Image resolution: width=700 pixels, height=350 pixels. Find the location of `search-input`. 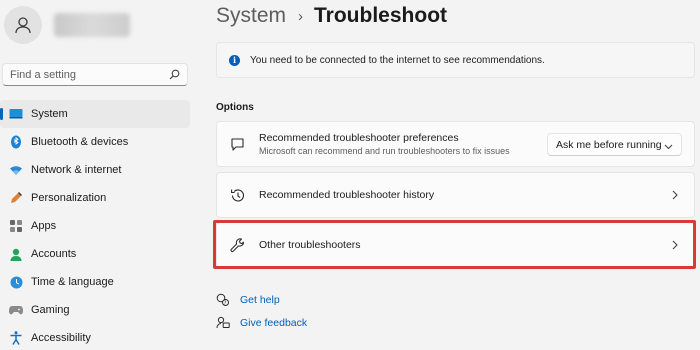

search-input is located at coordinates (89, 74).